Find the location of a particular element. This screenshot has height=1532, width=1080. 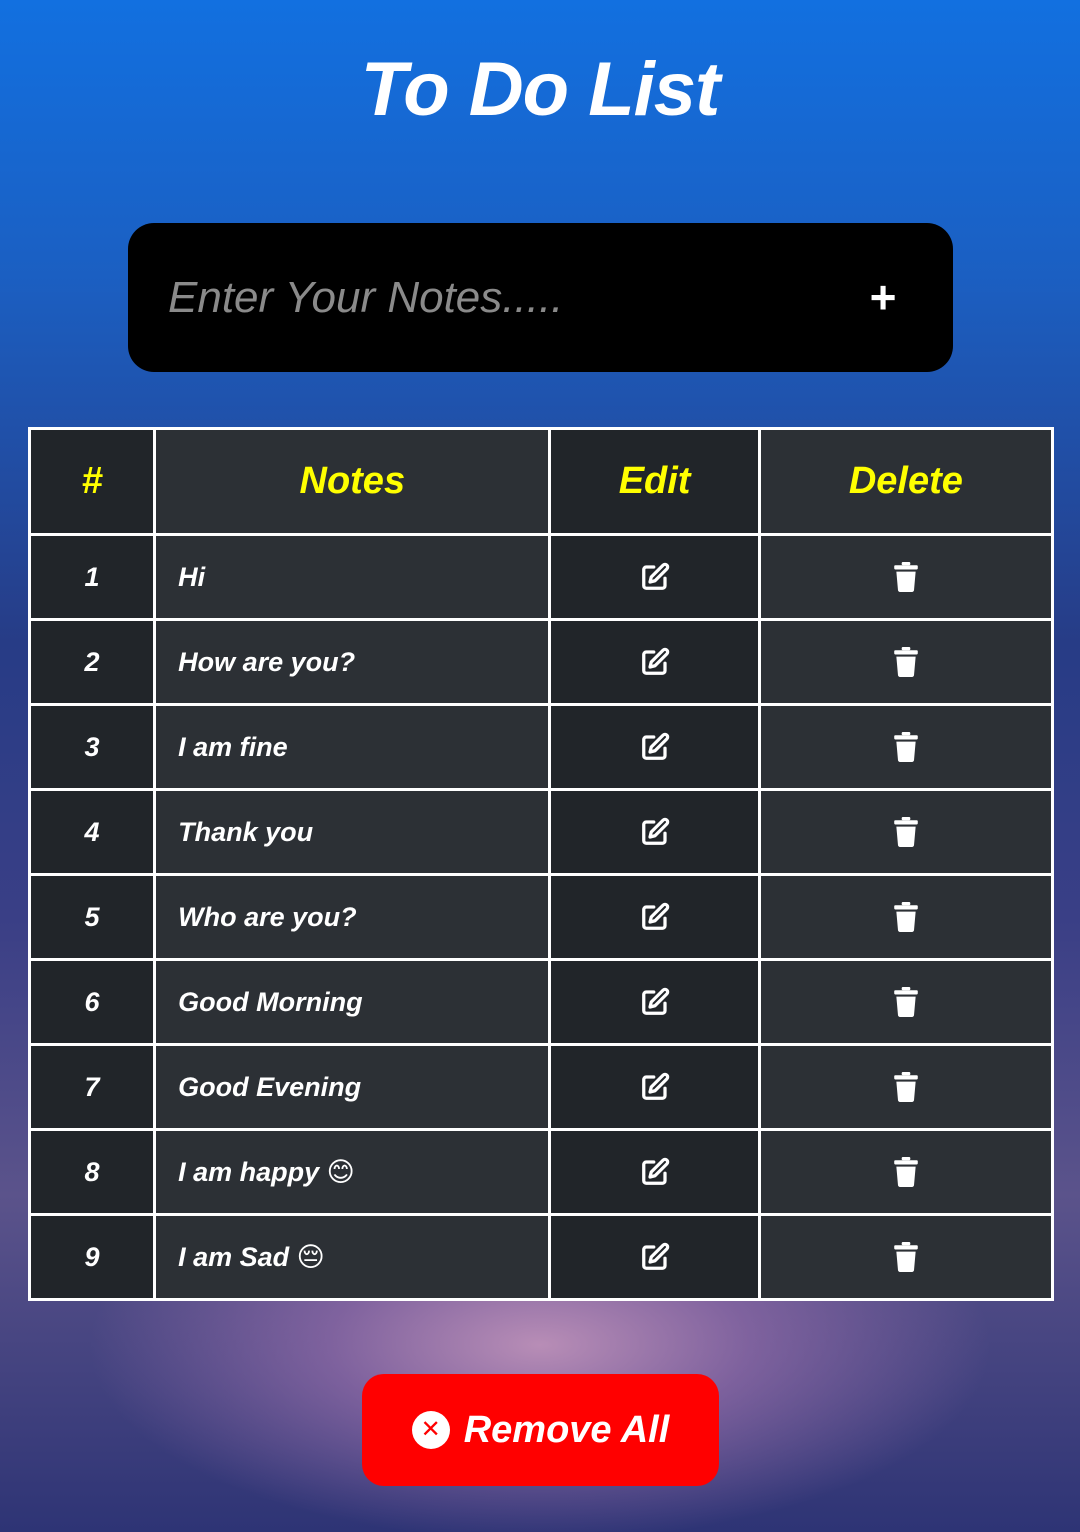

x-circle-icon: ✕ is located at coordinates (430, 1430).